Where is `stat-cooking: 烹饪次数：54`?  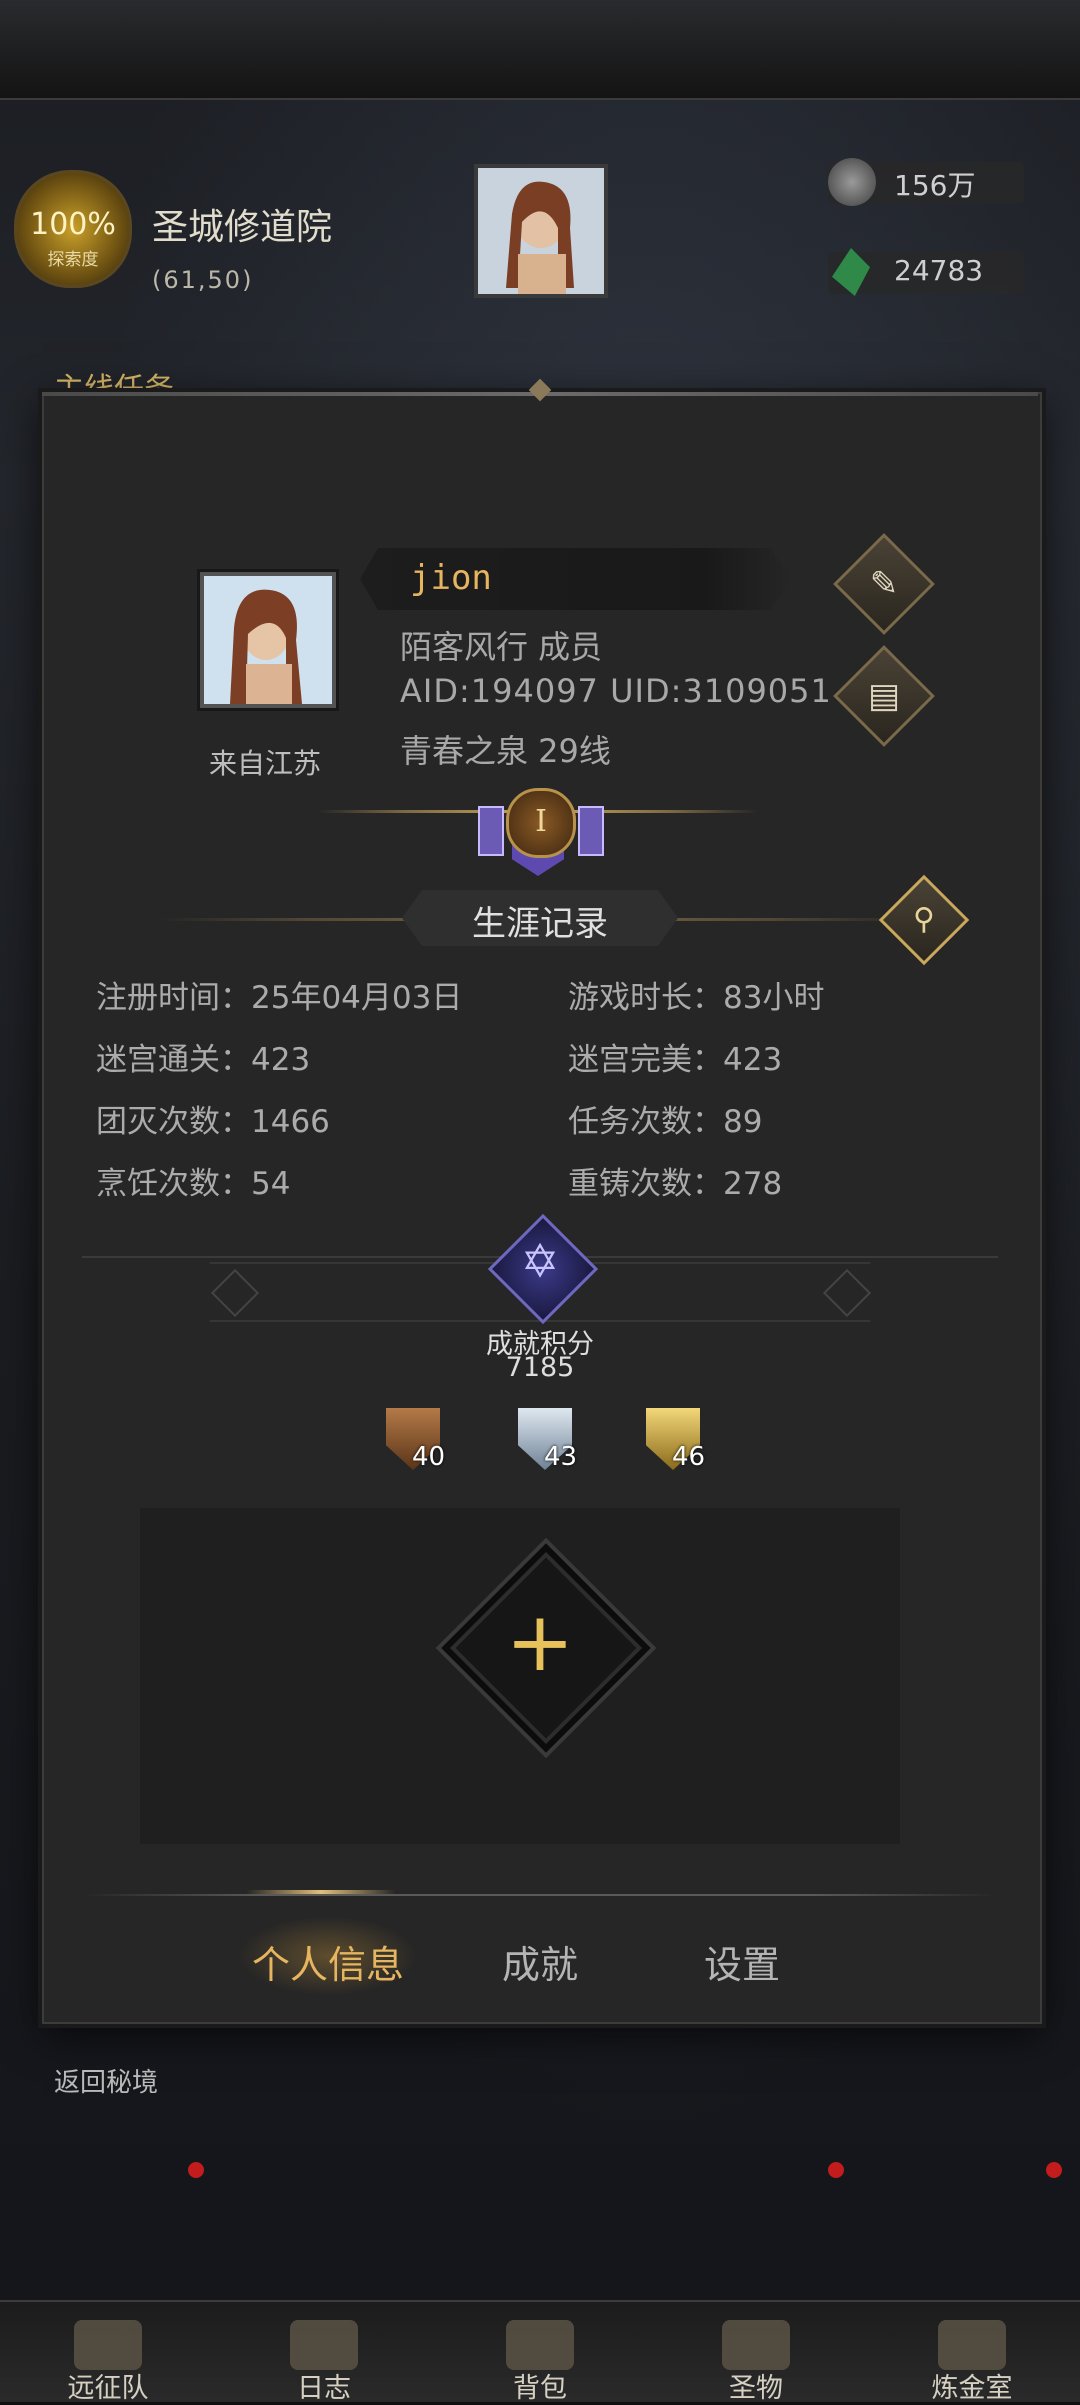 stat-cooking: 烹饪次数：54 is located at coordinates (193, 1184).